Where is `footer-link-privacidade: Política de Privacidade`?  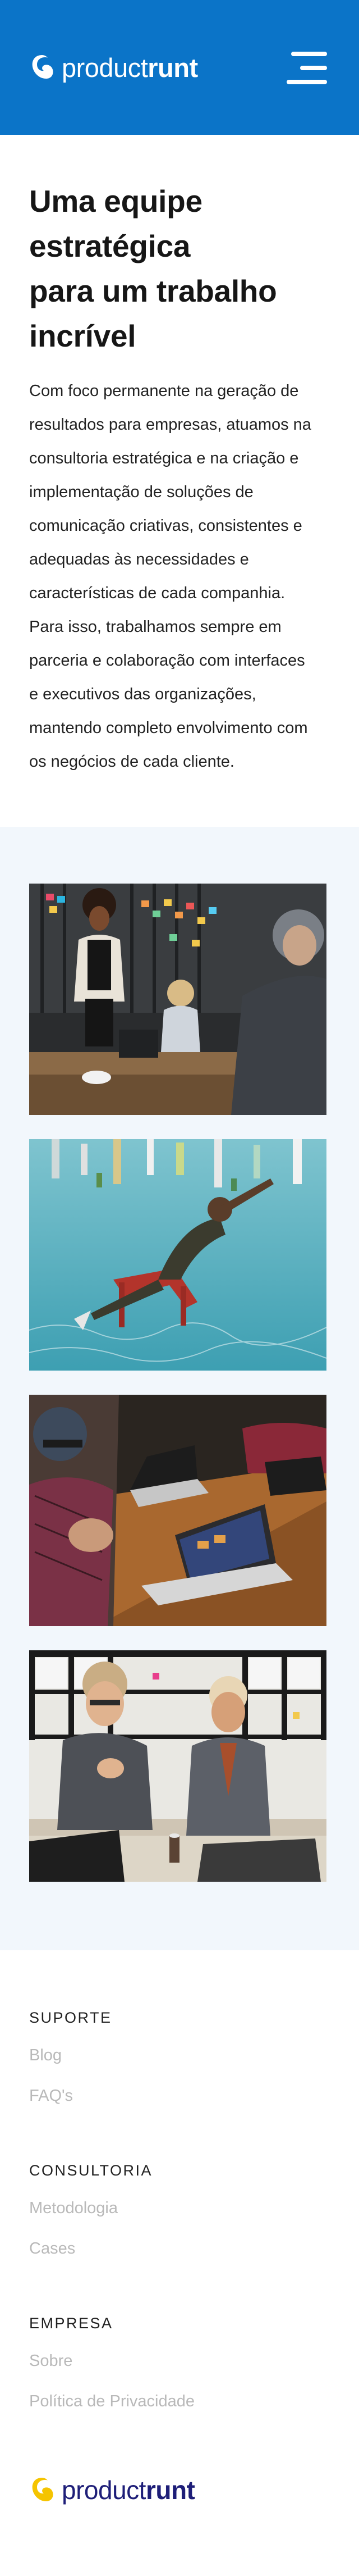 footer-link-privacidade: Política de Privacidade is located at coordinates (112, 2401).